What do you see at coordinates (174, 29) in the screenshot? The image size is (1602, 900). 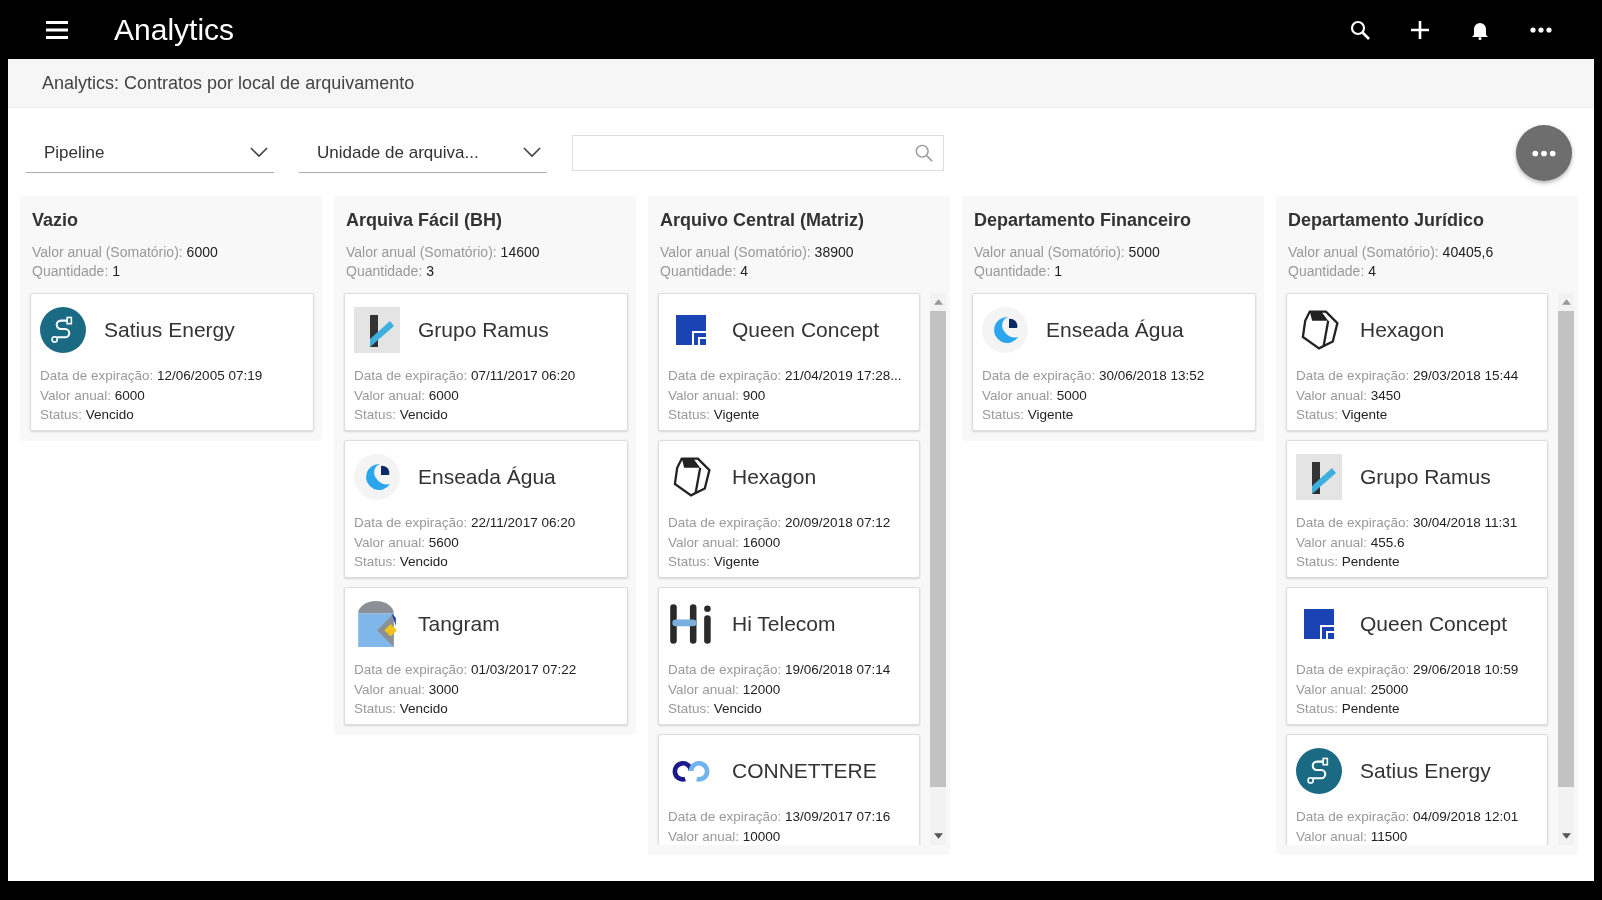 I see `app-title: Analytics` at bounding box center [174, 29].